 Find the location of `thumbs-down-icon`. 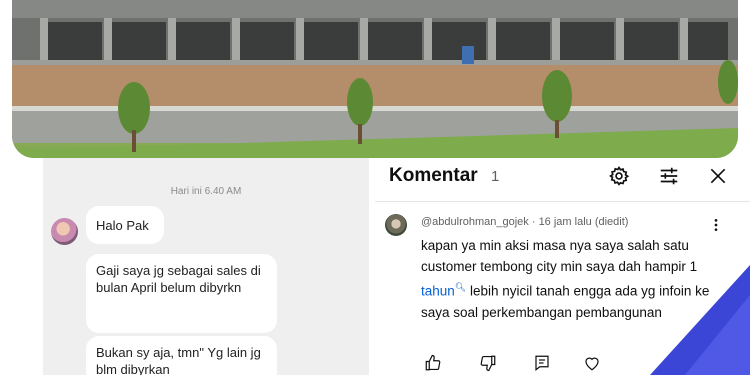

thumbs-down-icon is located at coordinates (488, 363).